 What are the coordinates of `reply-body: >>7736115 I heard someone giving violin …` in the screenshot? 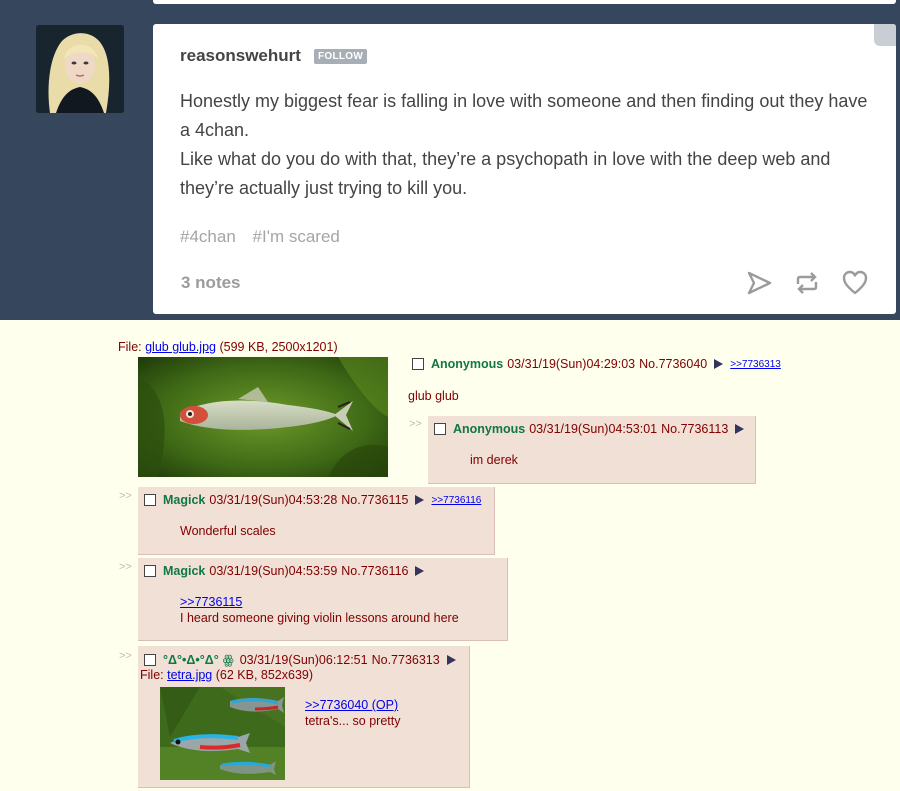 It's located at (319, 610).